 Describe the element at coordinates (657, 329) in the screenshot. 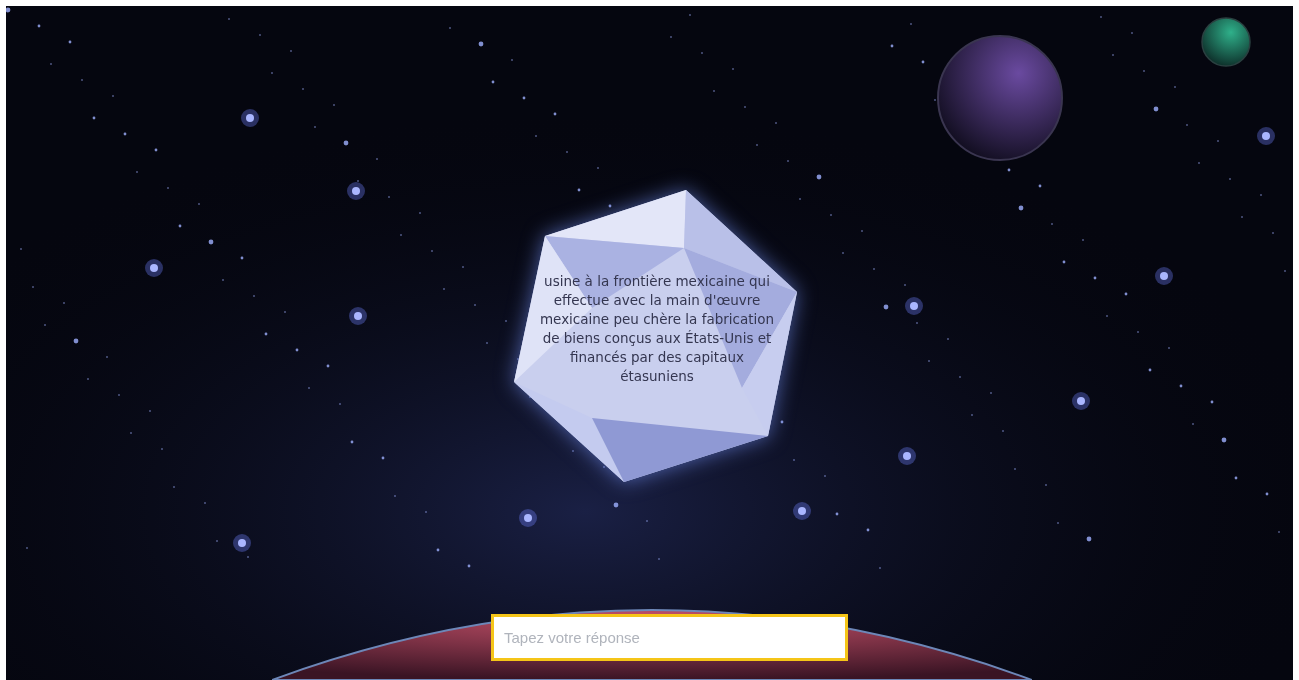

I see `question-text: usine à la frontière mexicaine qui effectue avec la main d'œuvre mexicaine peu chère la fabrication de biens conçus aux États-Unis et financés par des capitaux étasuniens` at that location.